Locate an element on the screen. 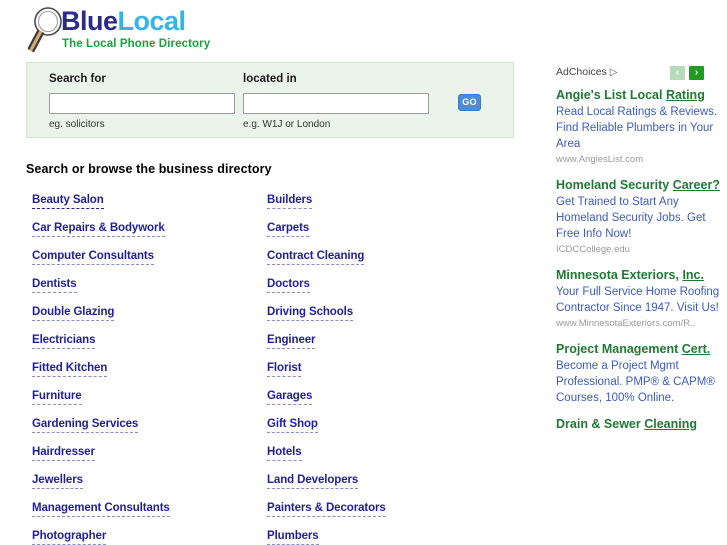 The height and width of the screenshot is (545, 727). directory-link: Engineer is located at coordinates (291, 341).